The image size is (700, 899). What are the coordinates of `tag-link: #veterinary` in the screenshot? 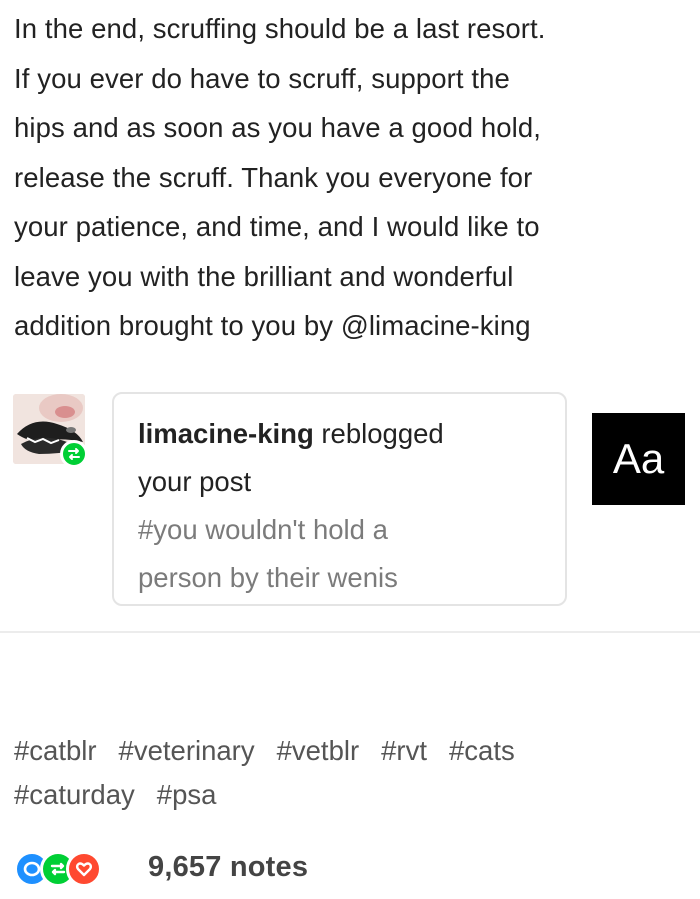 It's located at (187, 751).